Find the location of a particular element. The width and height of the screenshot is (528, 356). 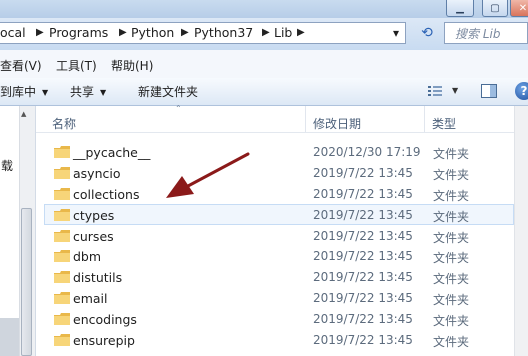

menu-view: 查看(V) is located at coordinates (21, 65).